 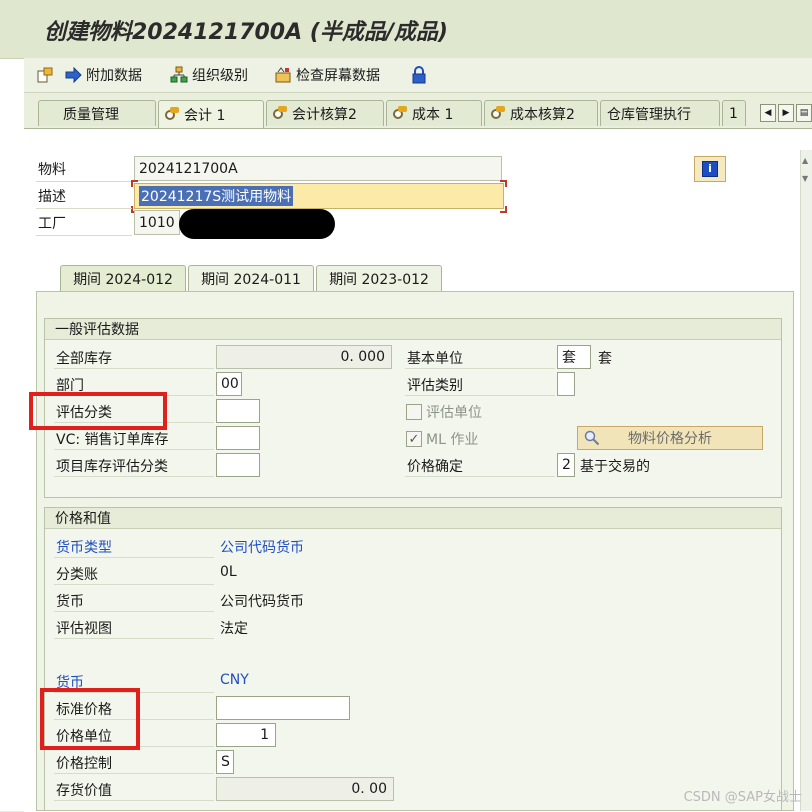 What do you see at coordinates (84, 764) in the screenshot?
I see `price-control-label: 价格控制` at bounding box center [84, 764].